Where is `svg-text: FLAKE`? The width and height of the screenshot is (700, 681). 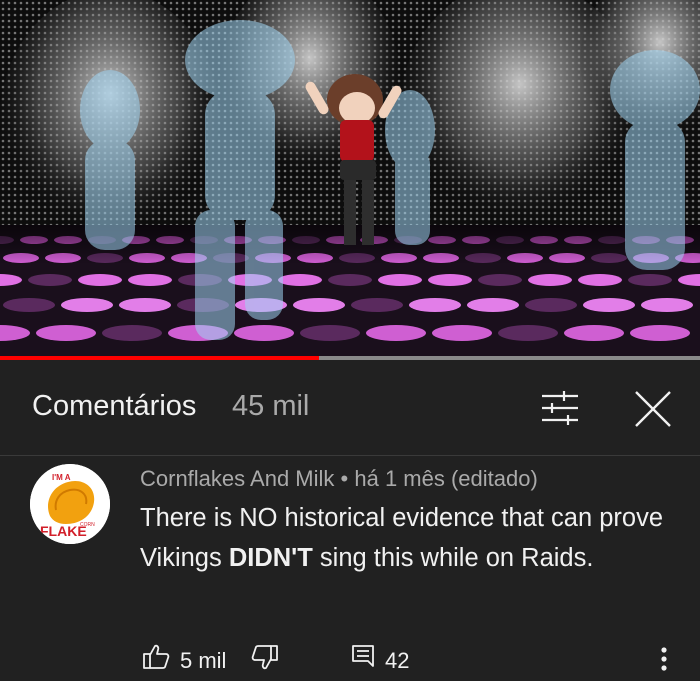 svg-text: FLAKE is located at coordinates (63, 531).